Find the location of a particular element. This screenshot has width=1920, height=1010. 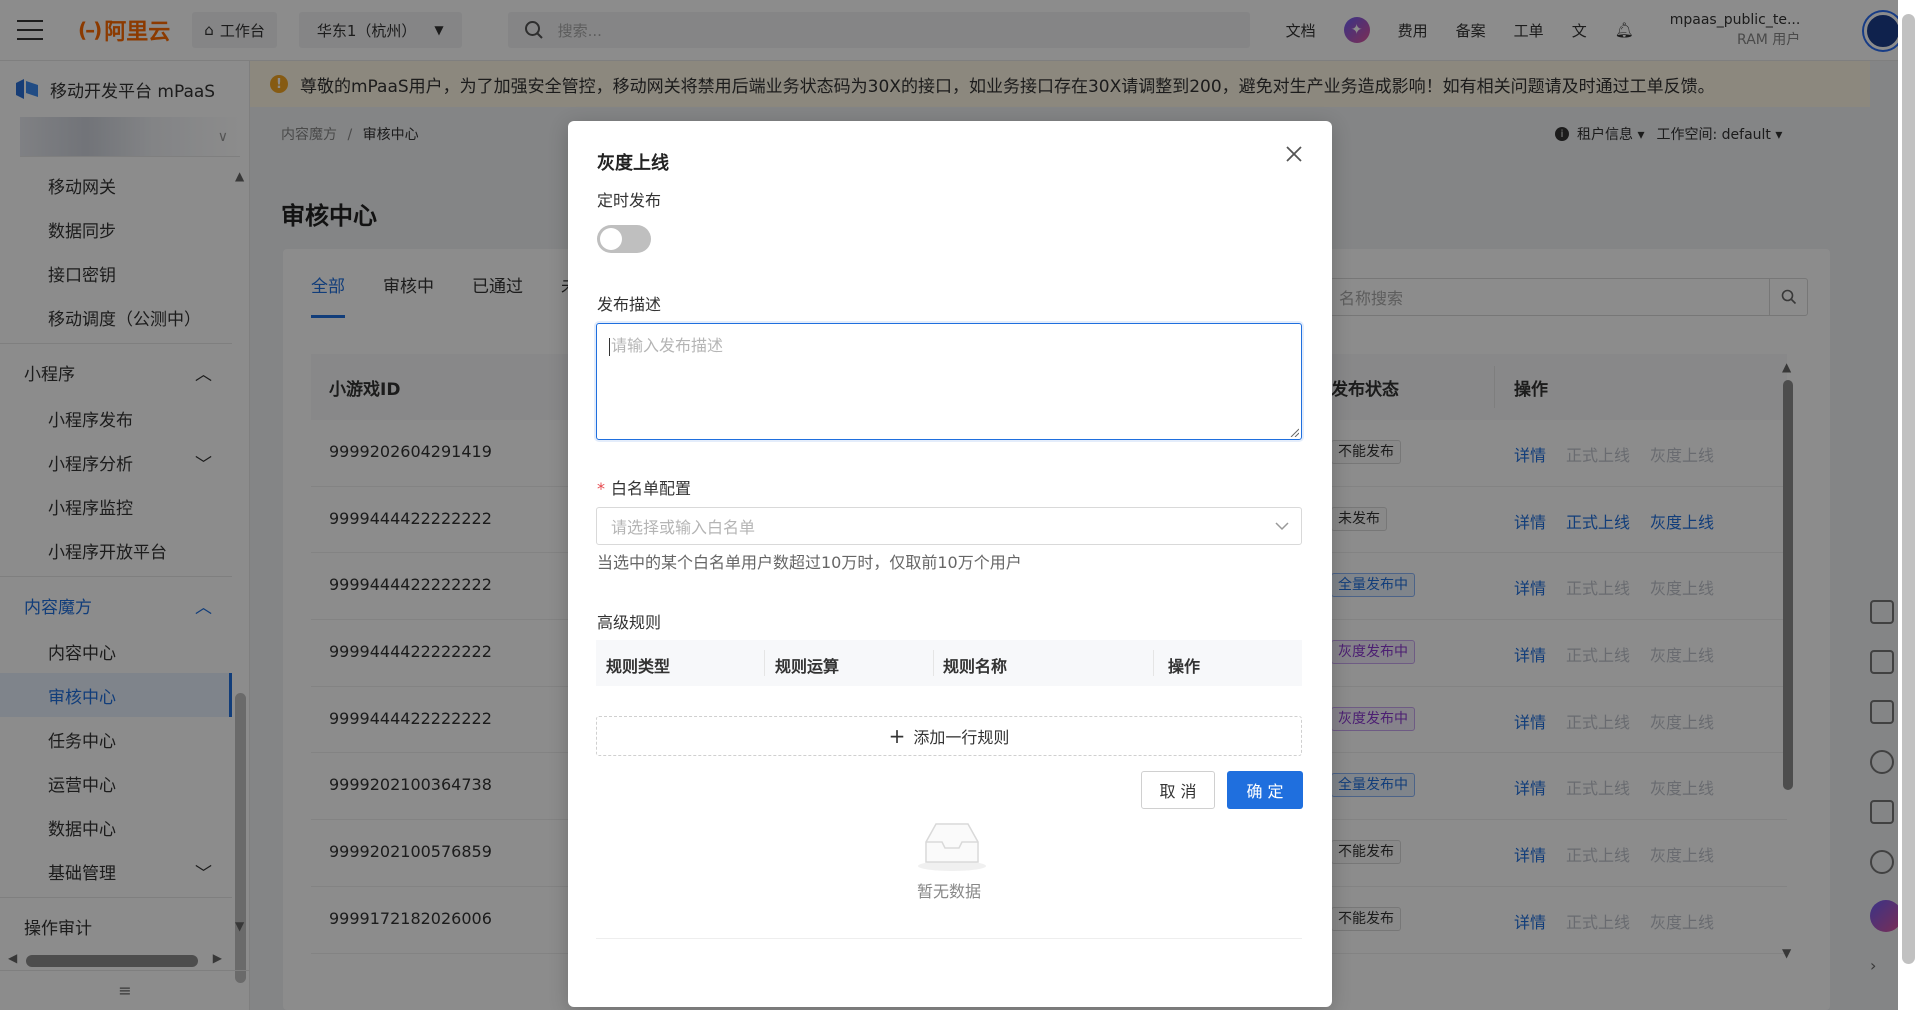

rule-header-type: 规则类型 is located at coordinates (638, 666).